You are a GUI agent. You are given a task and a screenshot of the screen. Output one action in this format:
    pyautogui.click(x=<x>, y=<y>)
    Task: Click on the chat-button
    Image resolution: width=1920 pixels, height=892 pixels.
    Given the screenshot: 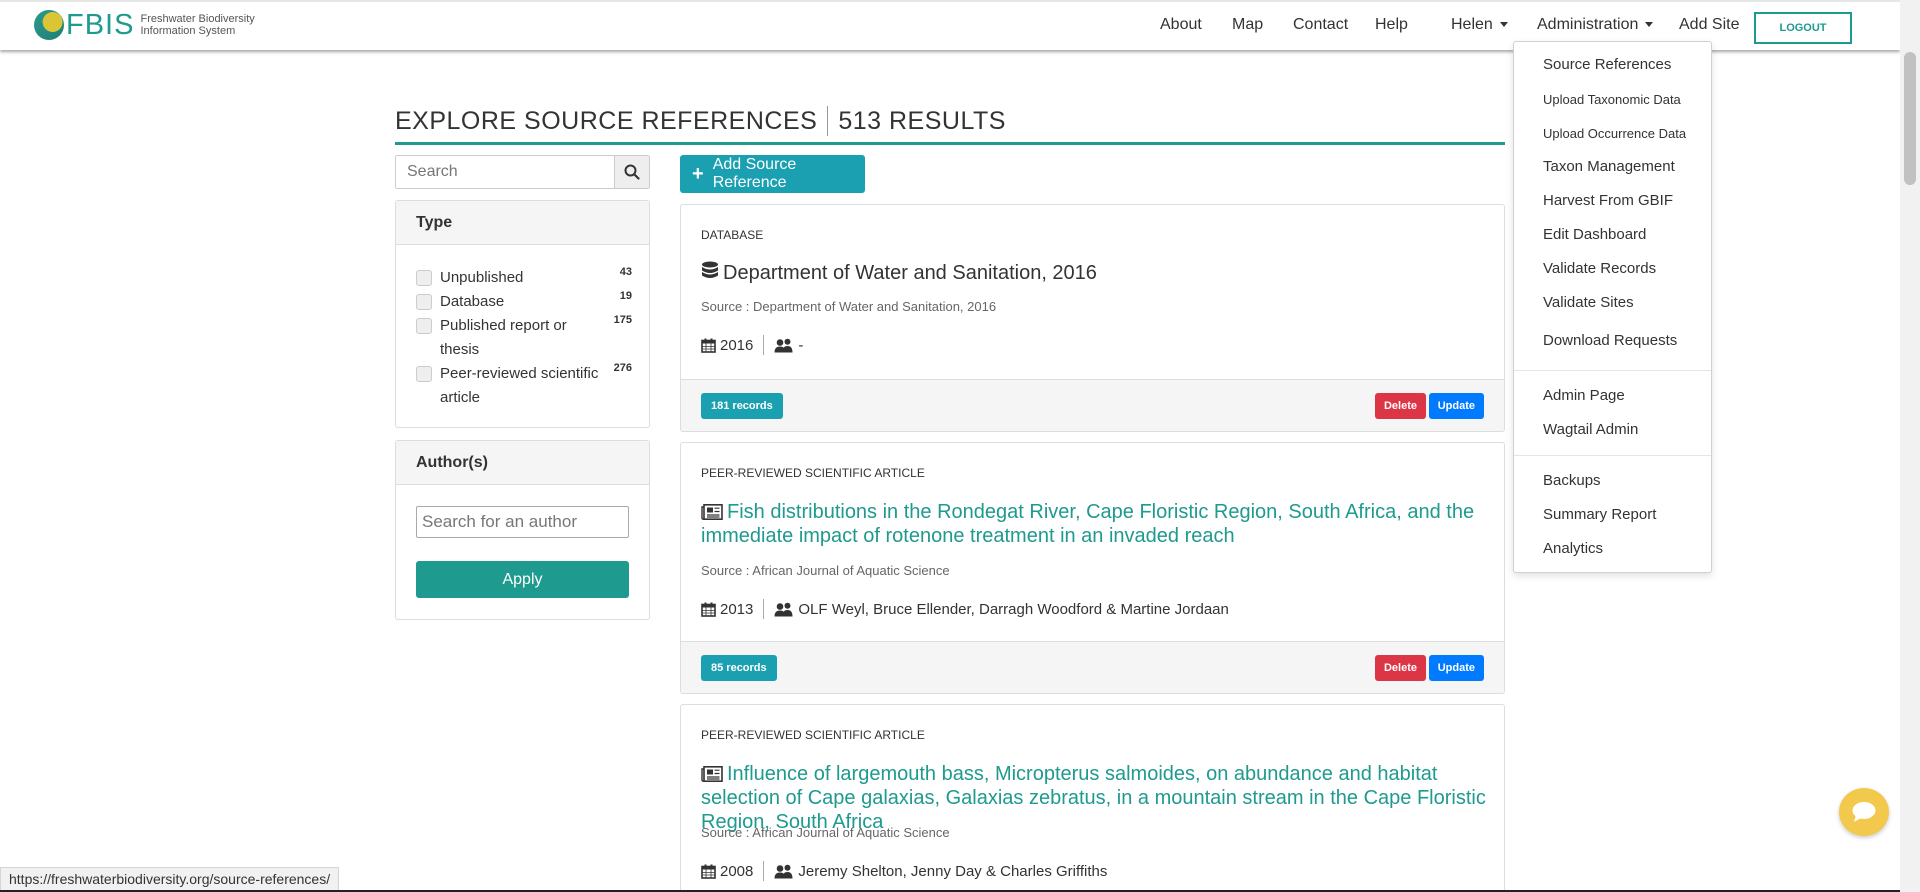 What is the action you would take?
    pyautogui.click(x=1864, y=812)
    